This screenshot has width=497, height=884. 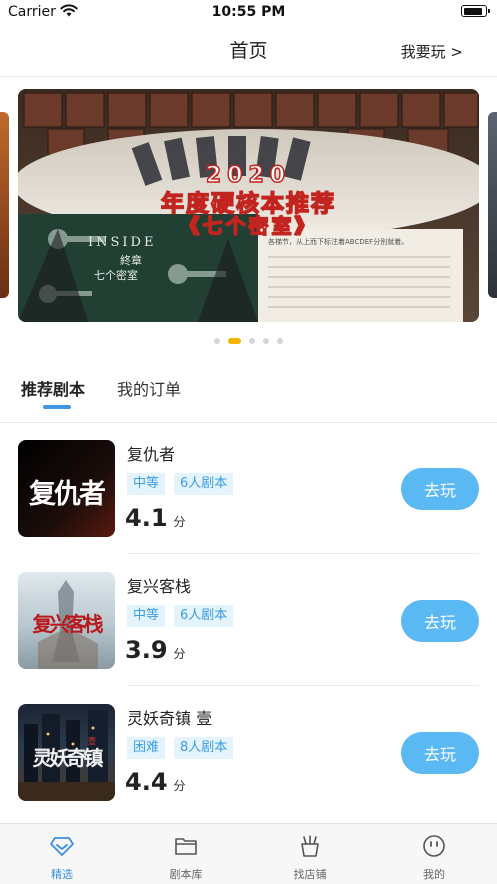 I want to click on nav-bar: 首页 我要玩 >, so click(x=248, y=51).